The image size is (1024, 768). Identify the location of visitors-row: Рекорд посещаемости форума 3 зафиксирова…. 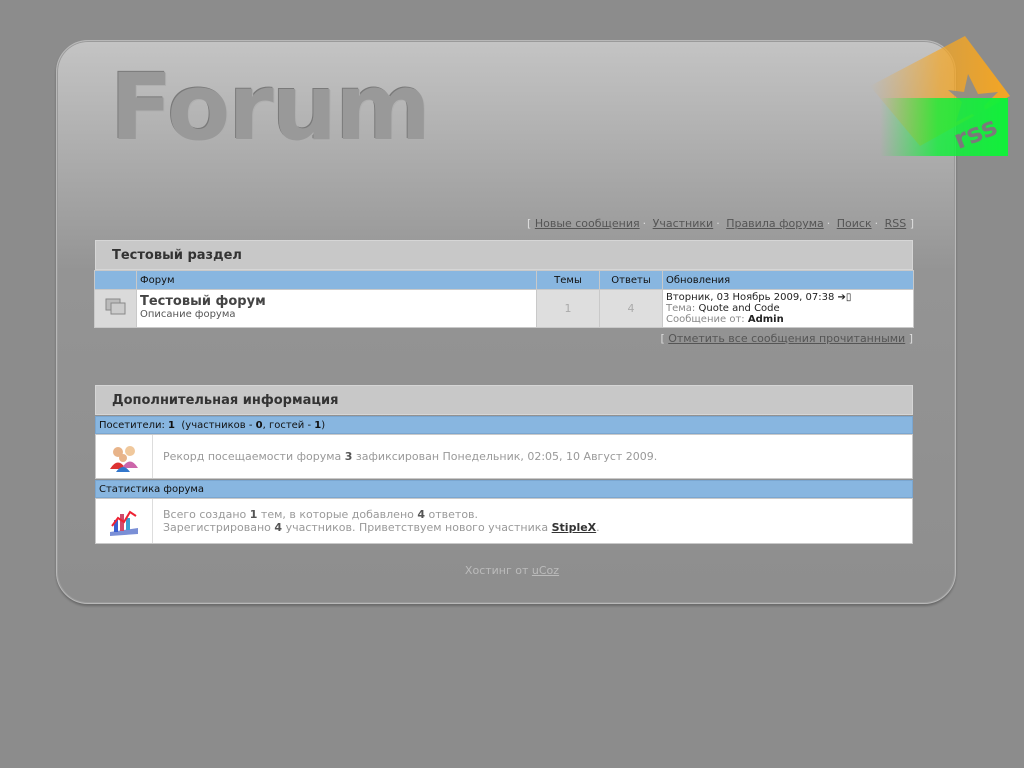
(504, 456).